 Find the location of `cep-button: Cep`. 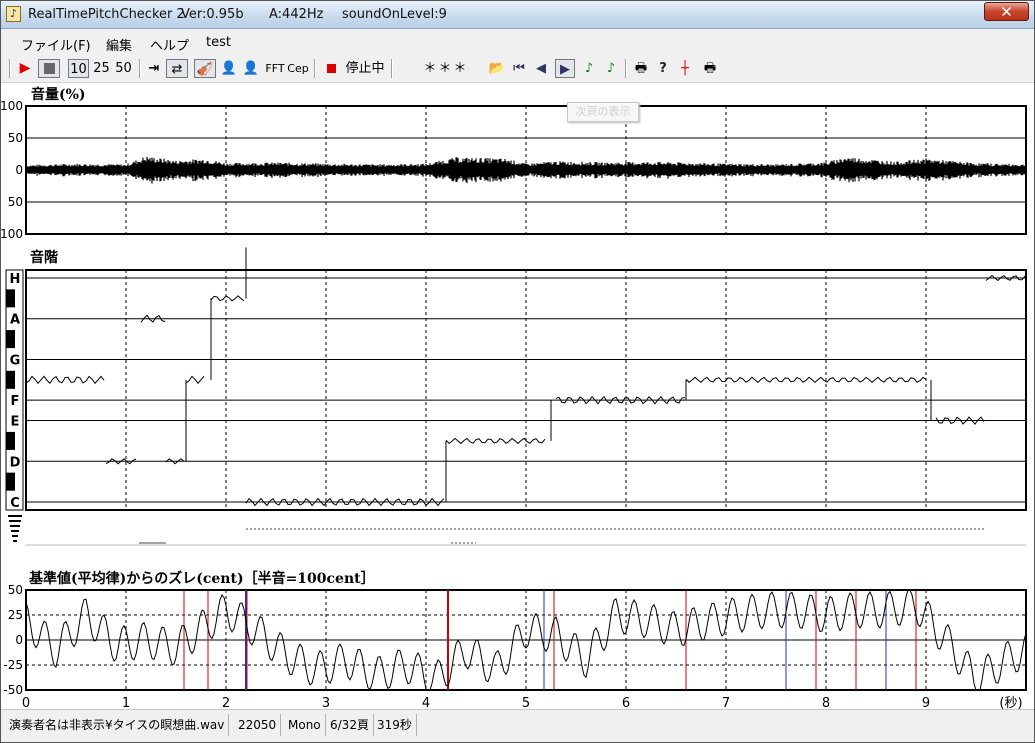

cep-button: Cep is located at coordinates (298, 68).